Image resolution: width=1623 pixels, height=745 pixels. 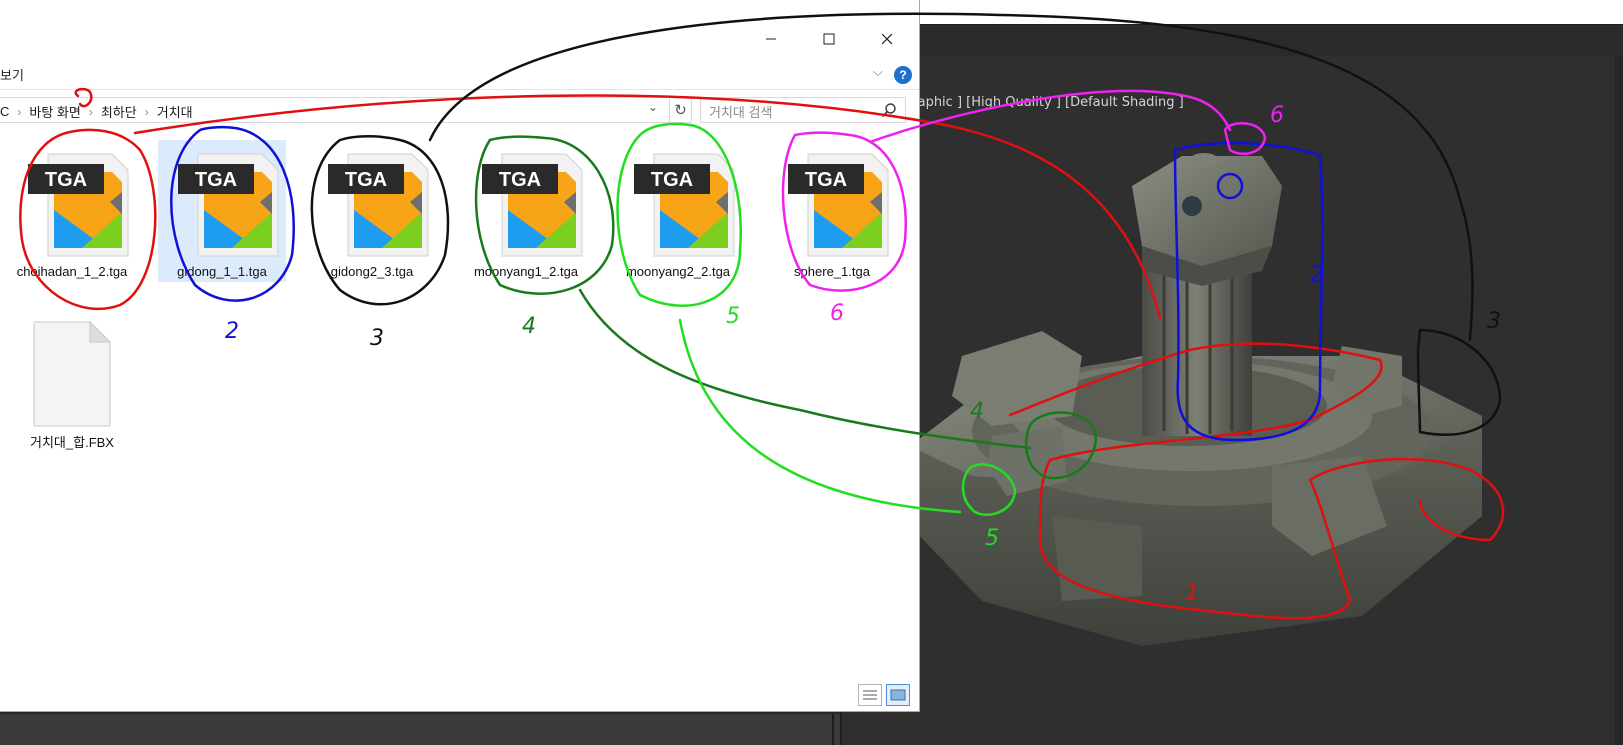 I want to click on search-icon, so click(x=889, y=110).